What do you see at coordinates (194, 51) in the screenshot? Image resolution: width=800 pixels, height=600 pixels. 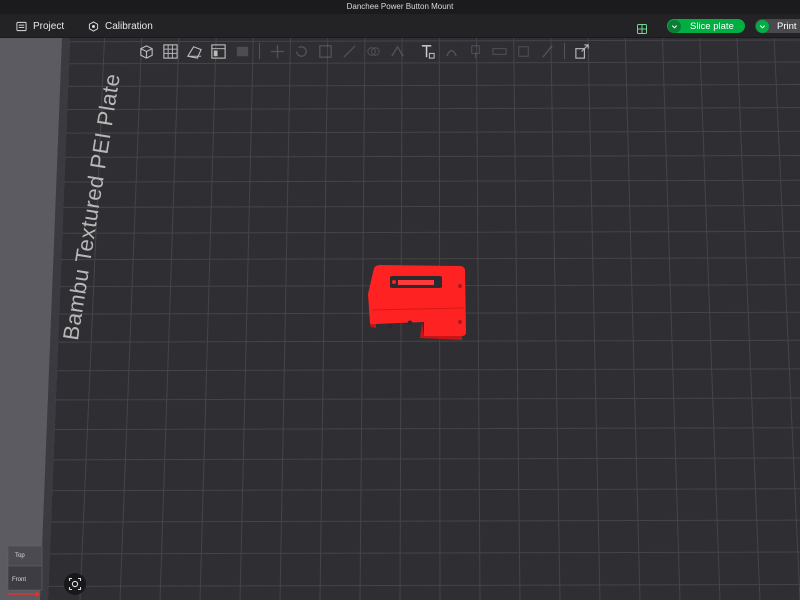 I see `orient-icon` at bounding box center [194, 51].